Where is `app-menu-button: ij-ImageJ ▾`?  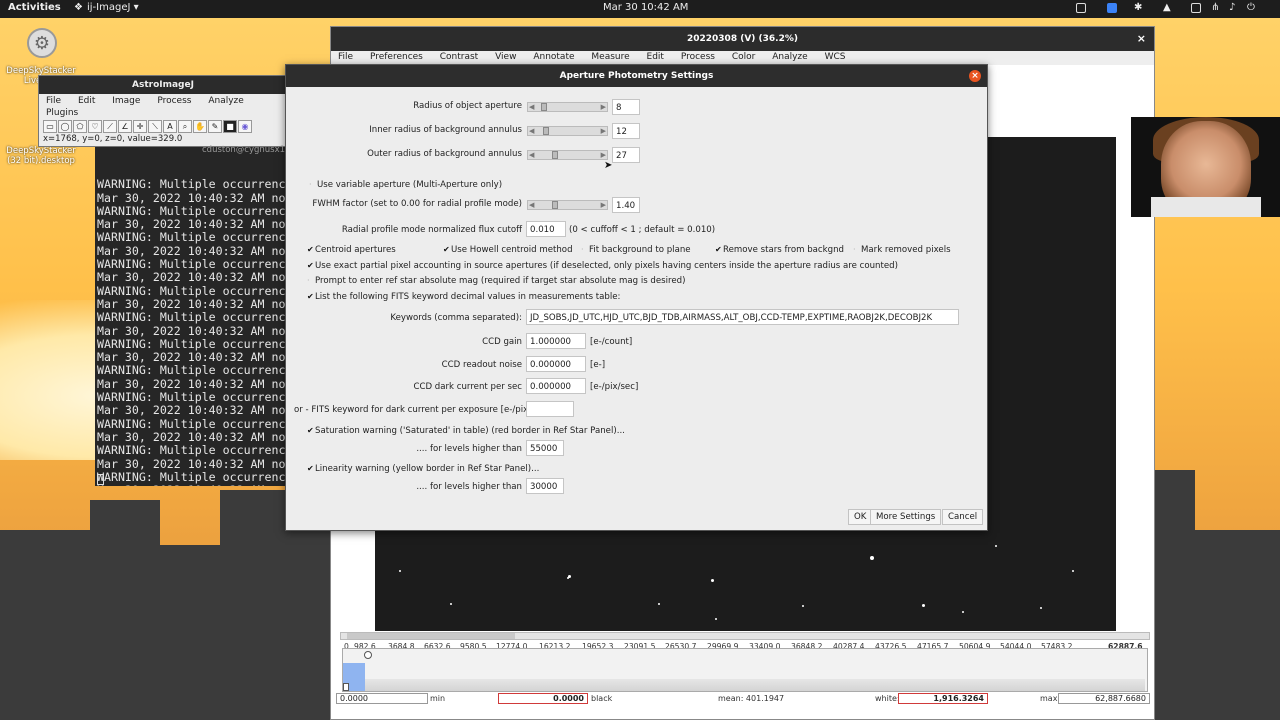 app-menu-button: ij-ImageJ ▾ is located at coordinates (113, 7).